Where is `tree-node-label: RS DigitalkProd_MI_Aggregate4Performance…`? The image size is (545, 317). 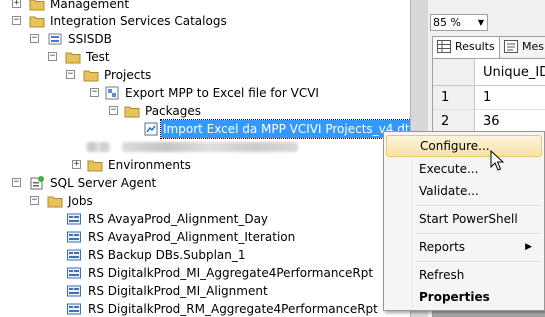
tree-node-label: RS DigitalkProd_MI_Aggregate4Performance… is located at coordinates (231, 273).